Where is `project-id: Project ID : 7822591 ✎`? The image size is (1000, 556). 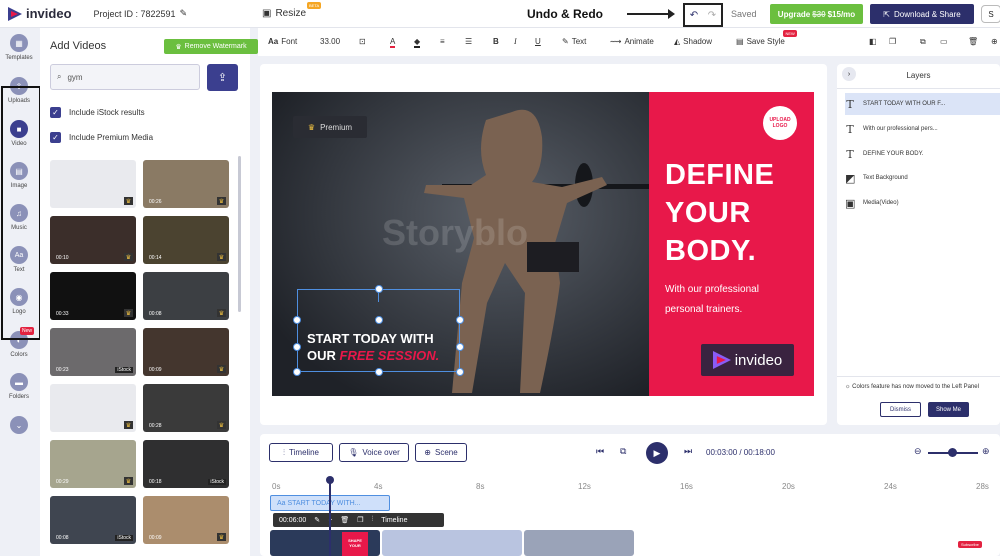 project-id: Project ID : 7822591 ✎ is located at coordinates (141, 13).